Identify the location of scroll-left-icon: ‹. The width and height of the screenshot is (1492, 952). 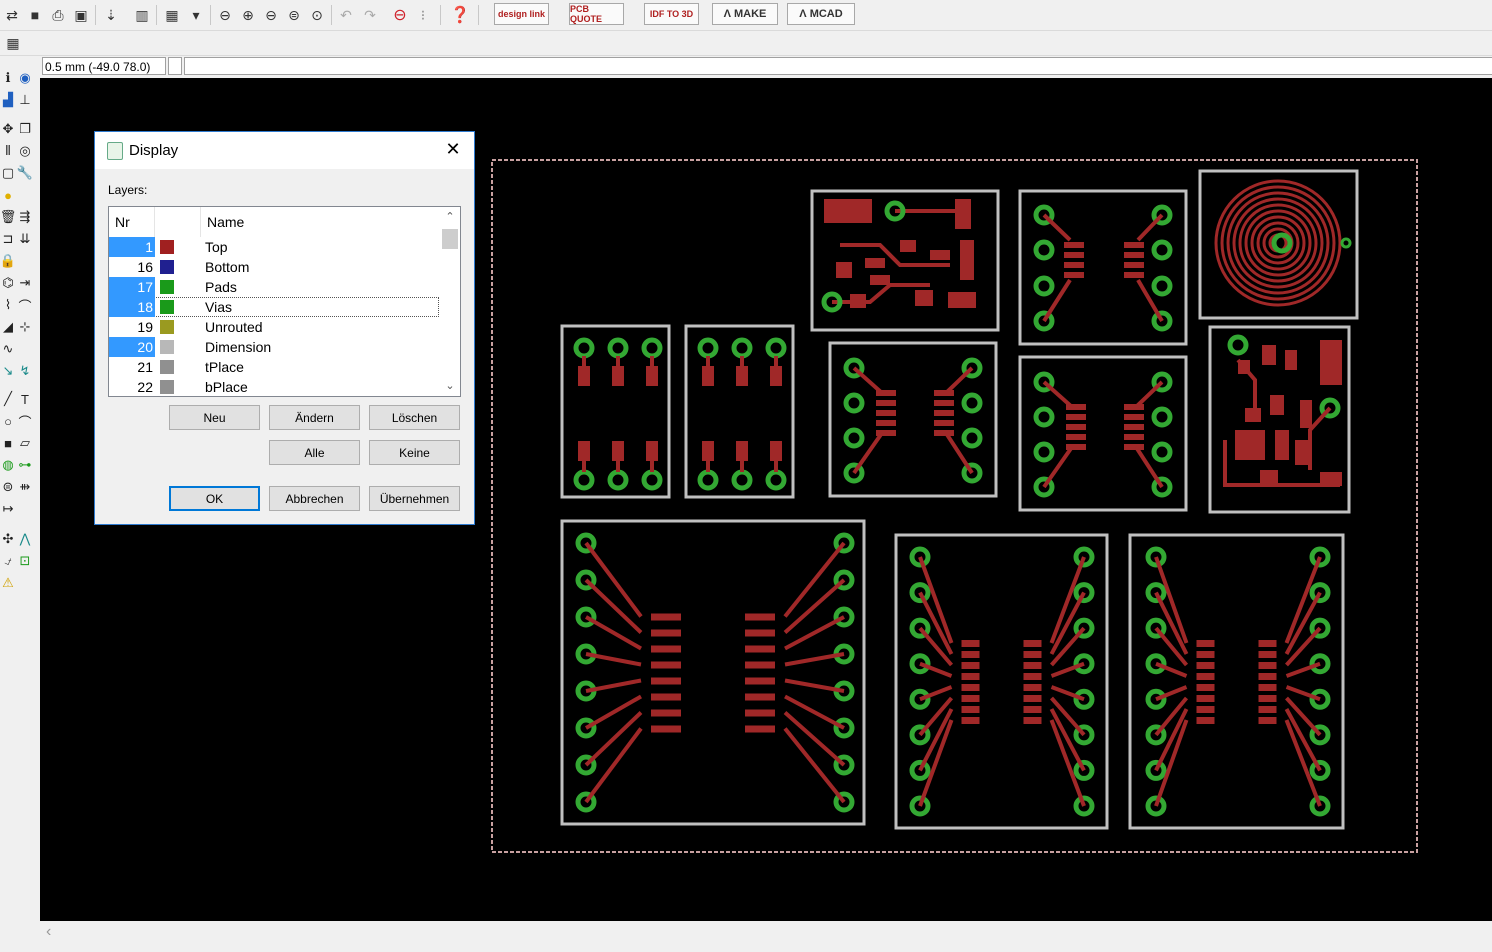
(48, 932).